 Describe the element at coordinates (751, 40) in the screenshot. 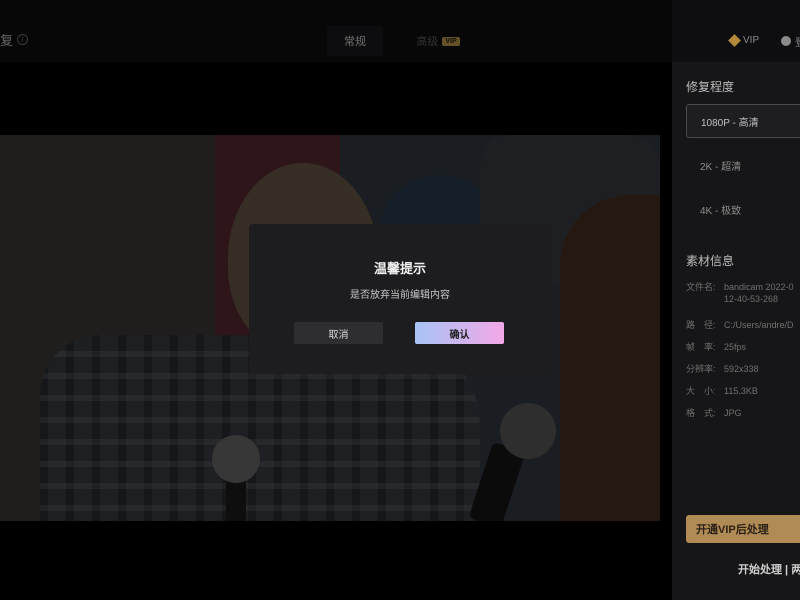

I see `vip-link-label: VIP` at that location.